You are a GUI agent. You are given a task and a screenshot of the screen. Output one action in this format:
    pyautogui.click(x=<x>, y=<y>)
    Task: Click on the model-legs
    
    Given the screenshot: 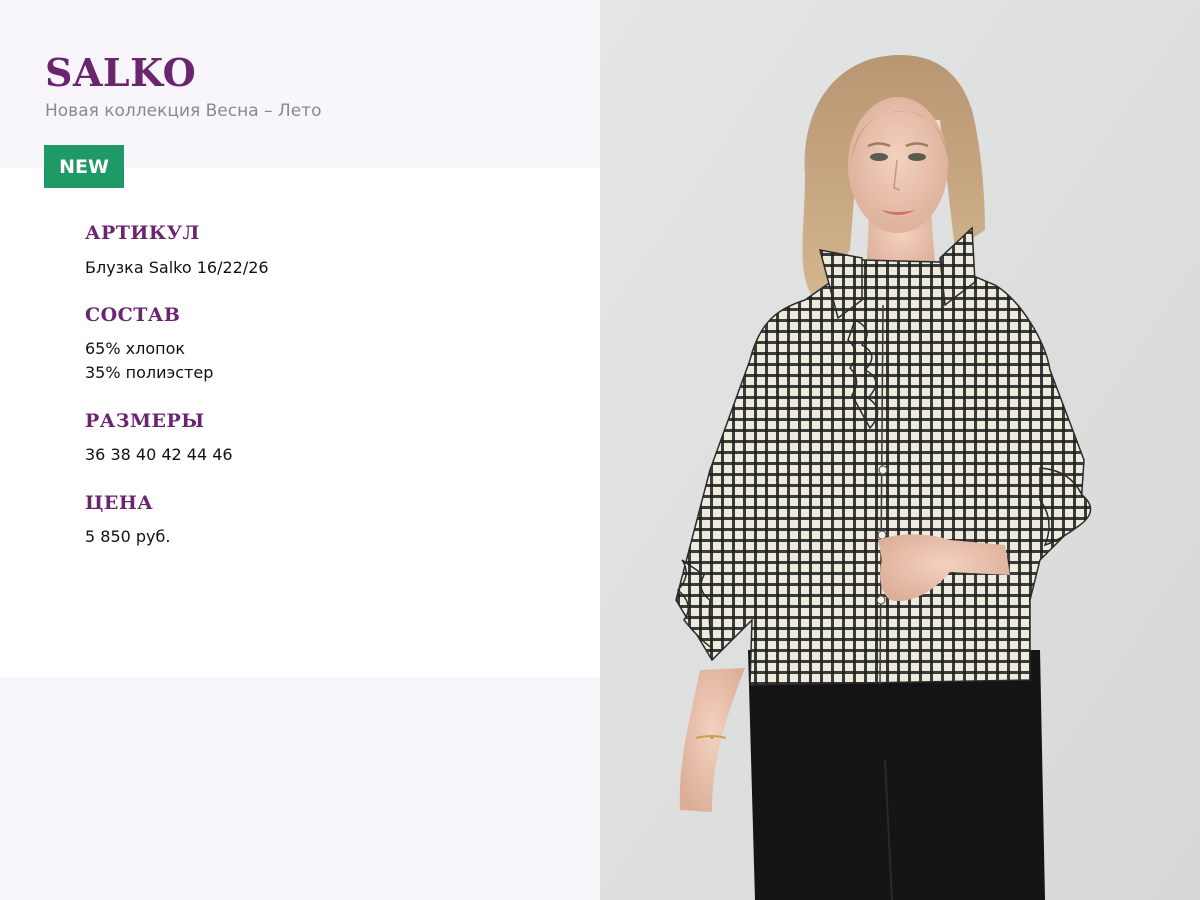 What is the action you would take?
    pyautogui.click(x=896, y=775)
    